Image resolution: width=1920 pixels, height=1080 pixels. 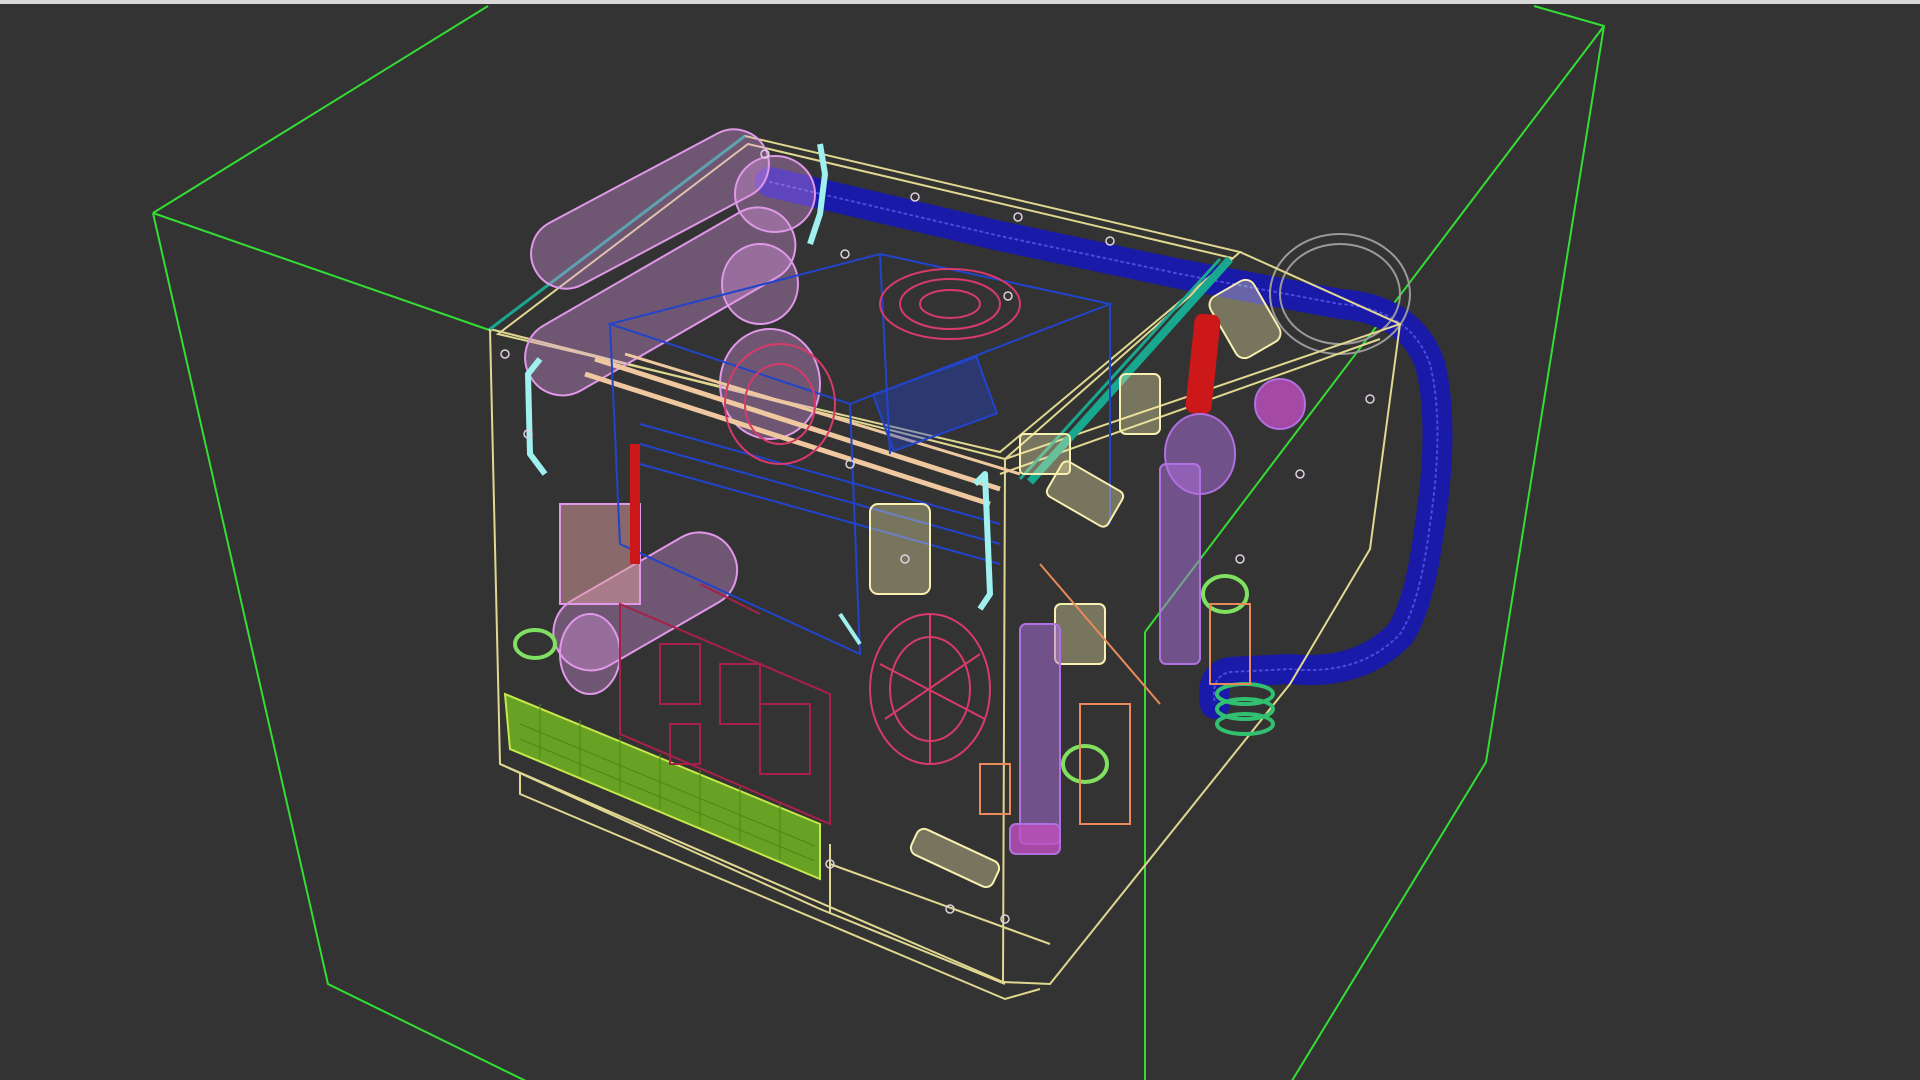 What do you see at coordinates (1075, 583) in the screenshot?
I see `yellow-components` at bounding box center [1075, 583].